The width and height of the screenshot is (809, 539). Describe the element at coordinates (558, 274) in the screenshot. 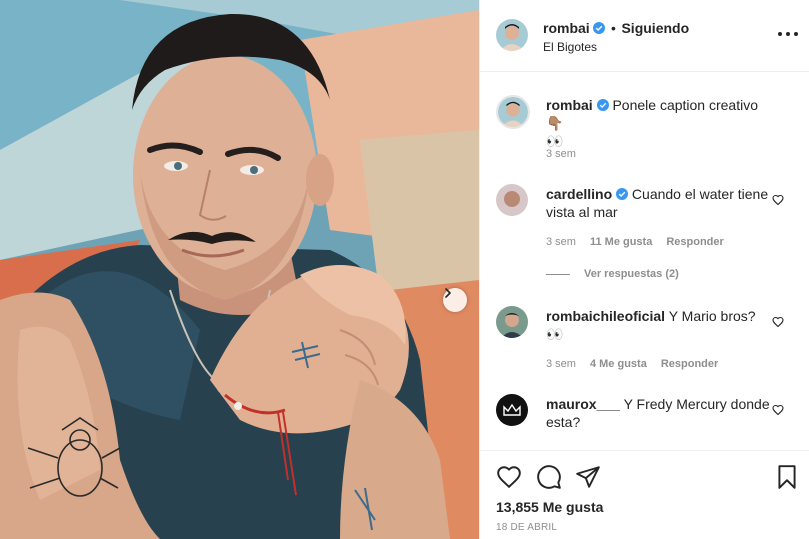

I see `replies-divider` at that location.